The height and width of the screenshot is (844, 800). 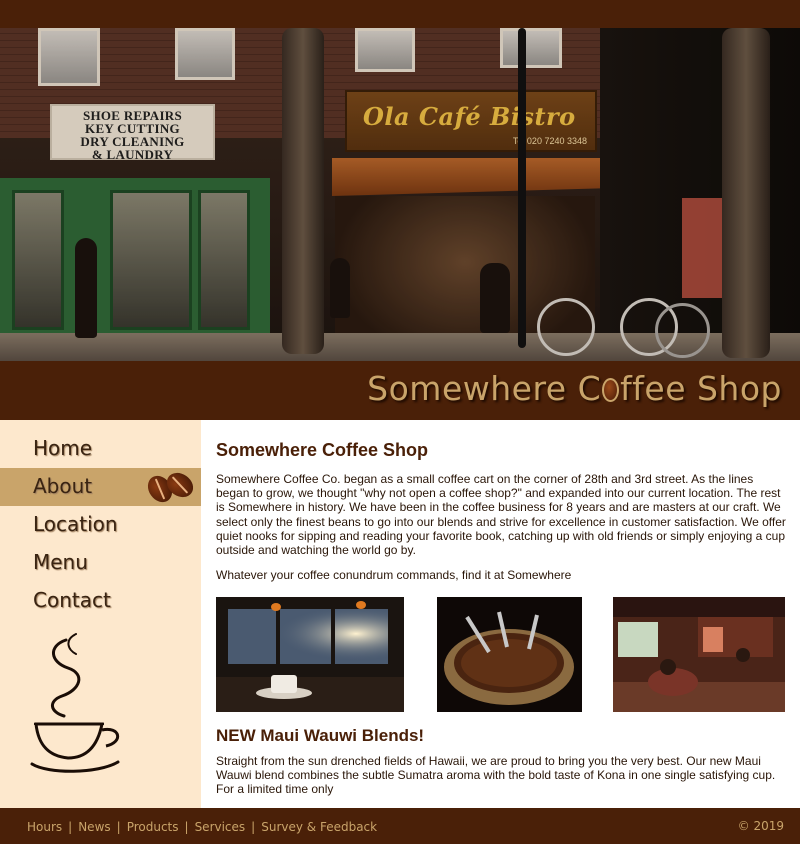 What do you see at coordinates (484, 388) in the screenshot?
I see `site-title-start: Somewhere C` at bounding box center [484, 388].